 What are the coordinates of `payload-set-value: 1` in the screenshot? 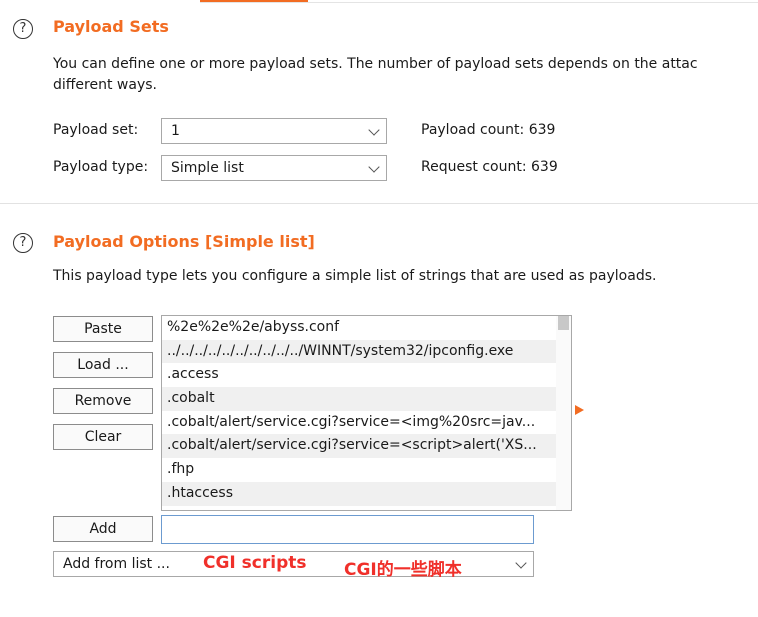 It's located at (175, 131).